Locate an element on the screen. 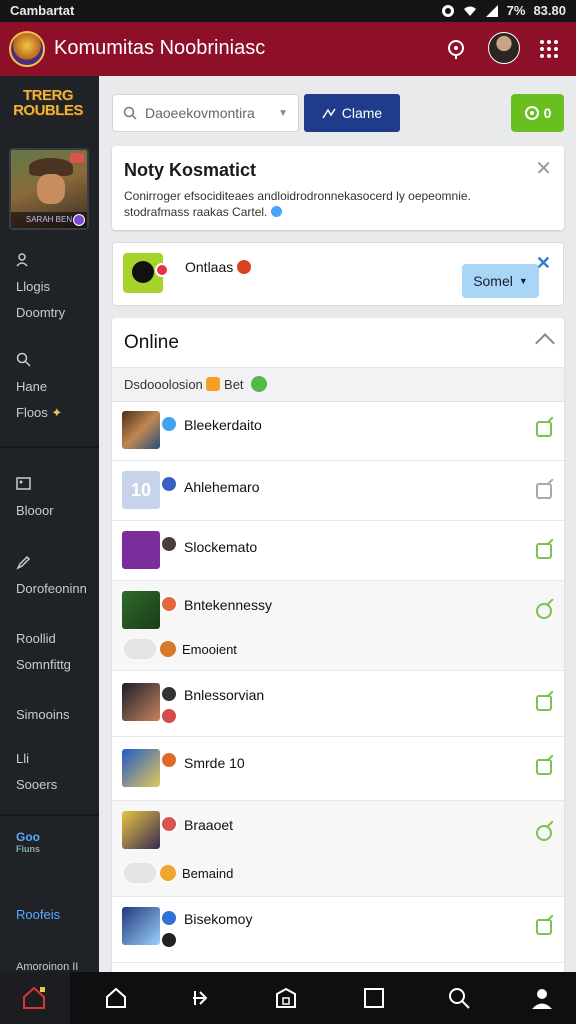 This screenshot has width=576, height=1024. game-logo: TRERG ROUBLES is located at coordinates (48, 109).